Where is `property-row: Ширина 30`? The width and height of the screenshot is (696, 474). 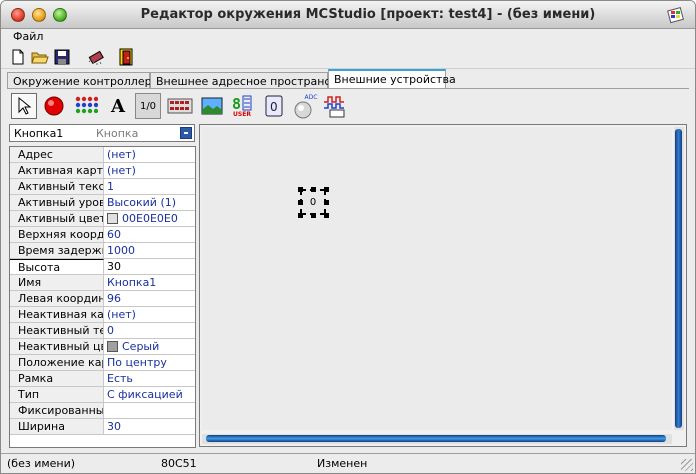
property-row: Ширина 30 is located at coordinates (102, 427).